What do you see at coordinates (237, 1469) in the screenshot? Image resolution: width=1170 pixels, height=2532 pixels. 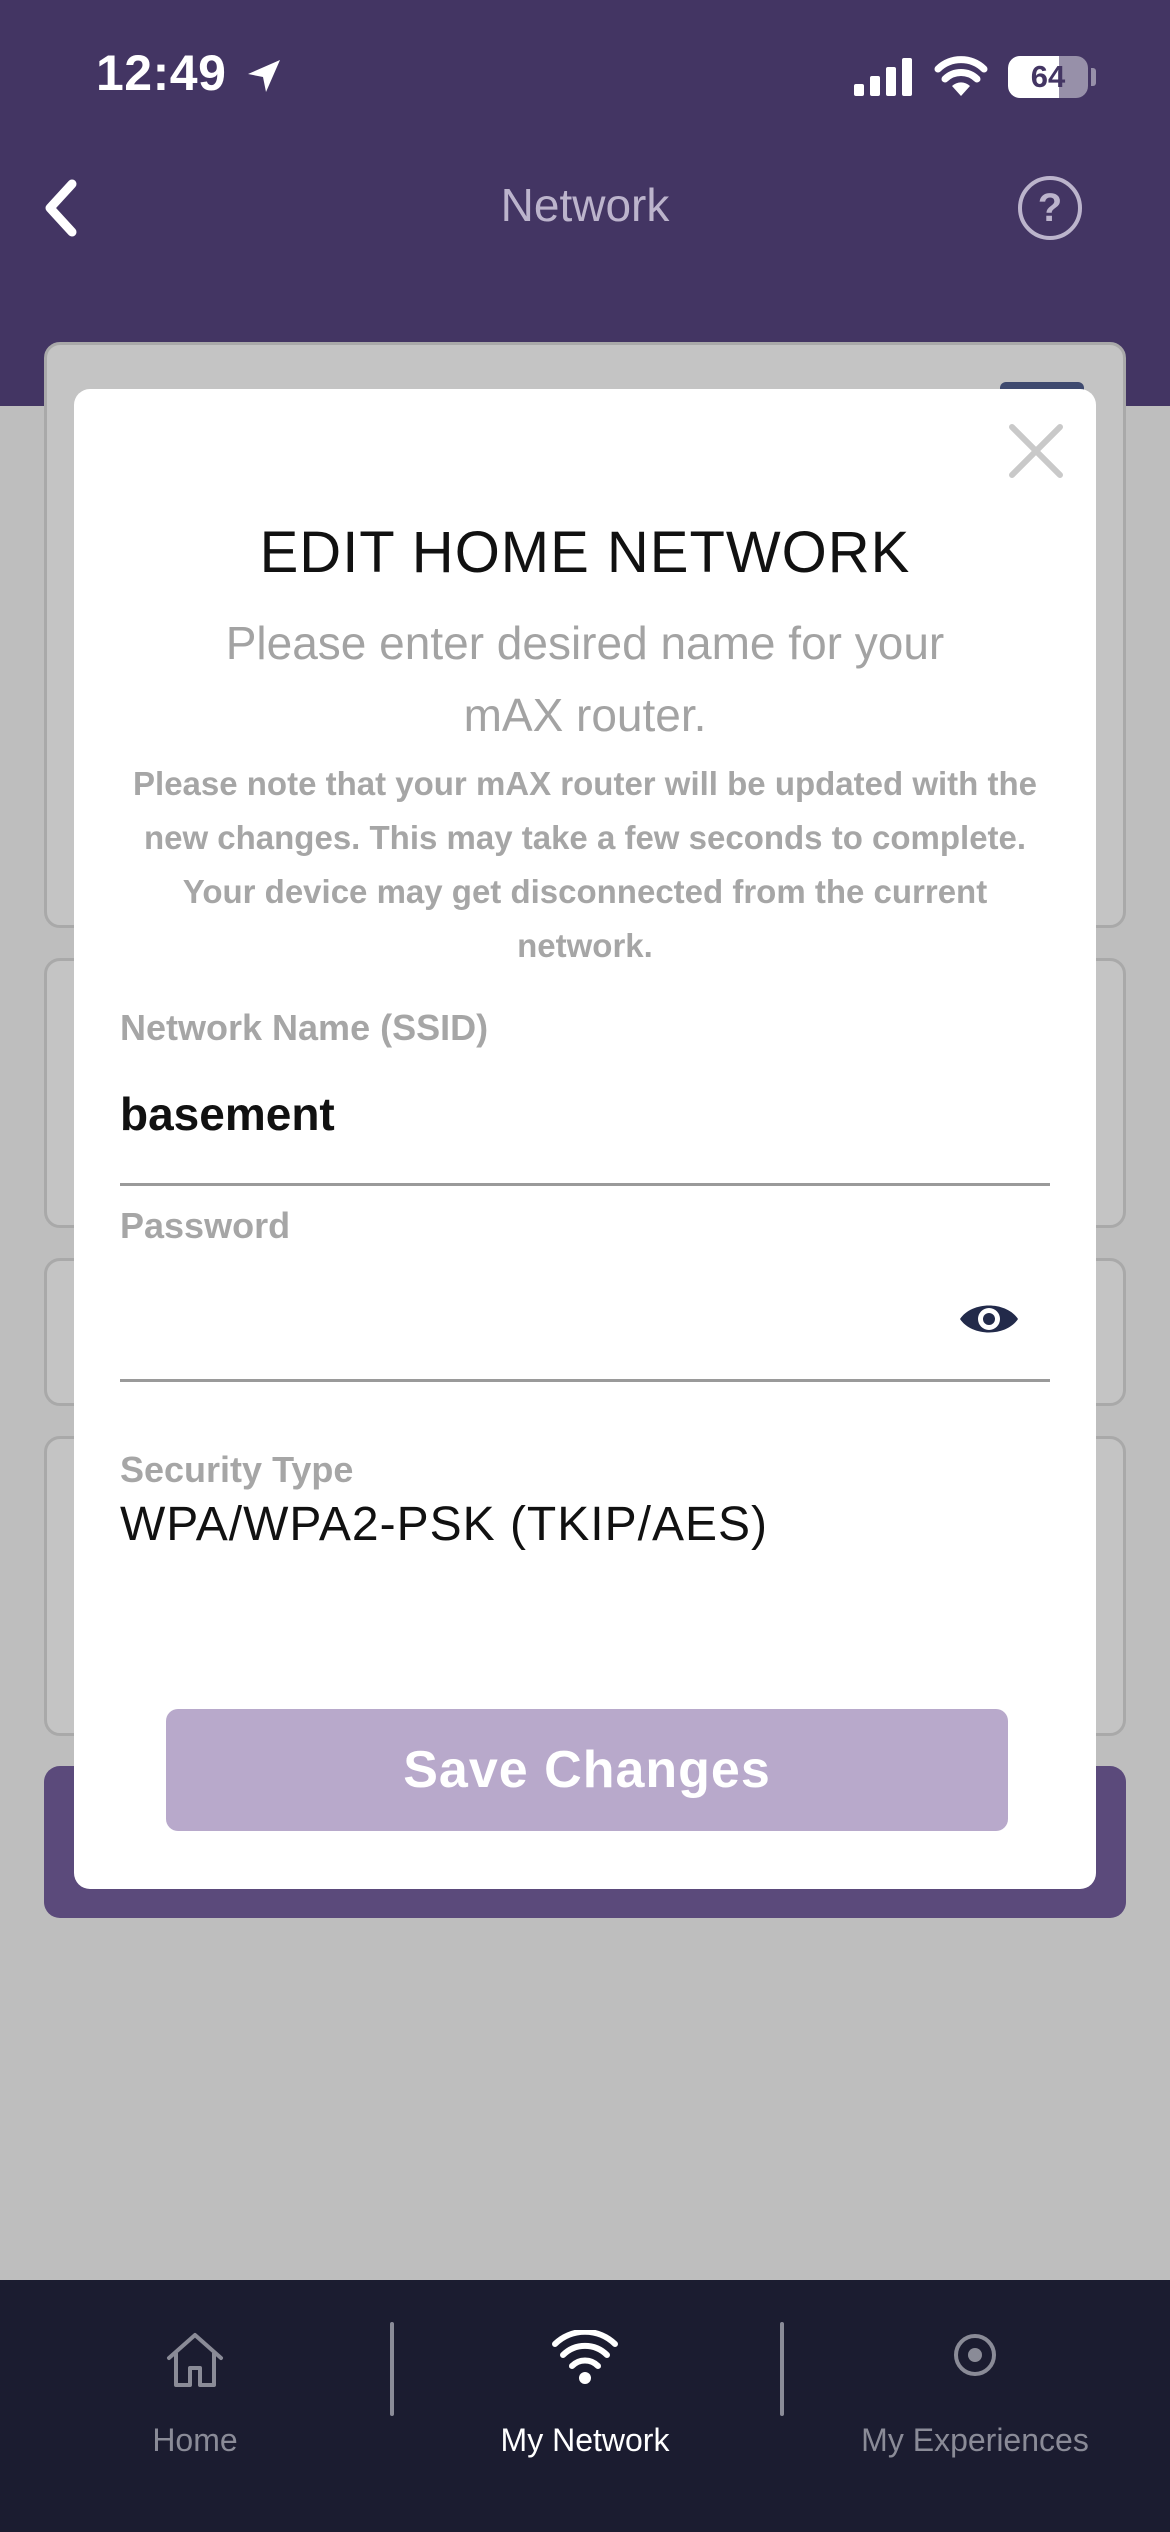 I see `security-type-label: Security Type` at bounding box center [237, 1469].